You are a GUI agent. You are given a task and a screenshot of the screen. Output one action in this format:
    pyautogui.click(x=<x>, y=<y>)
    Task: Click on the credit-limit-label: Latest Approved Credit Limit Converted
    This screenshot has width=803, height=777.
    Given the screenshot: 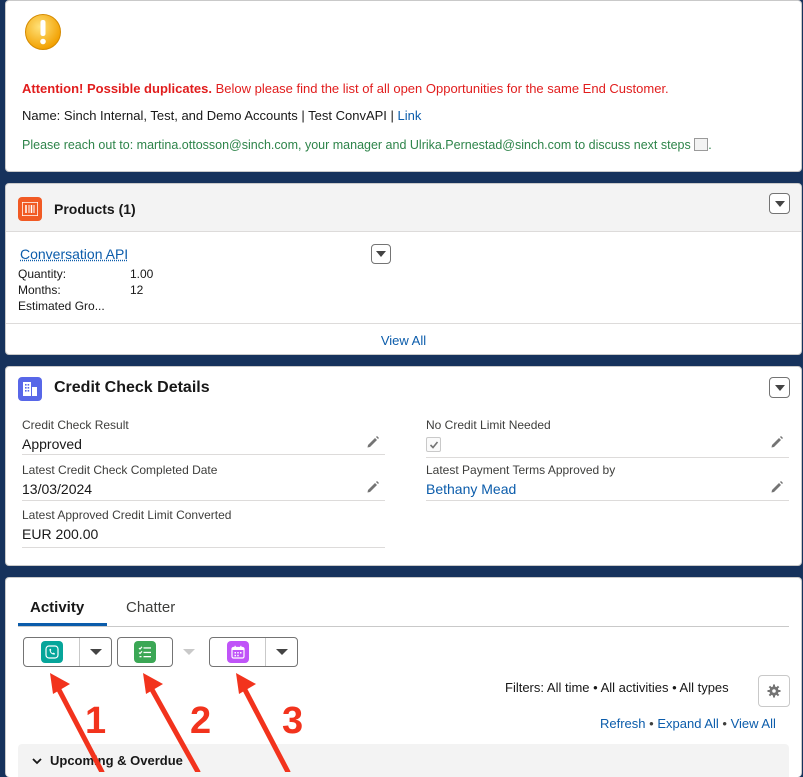 What is the action you would take?
    pyautogui.click(x=126, y=515)
    